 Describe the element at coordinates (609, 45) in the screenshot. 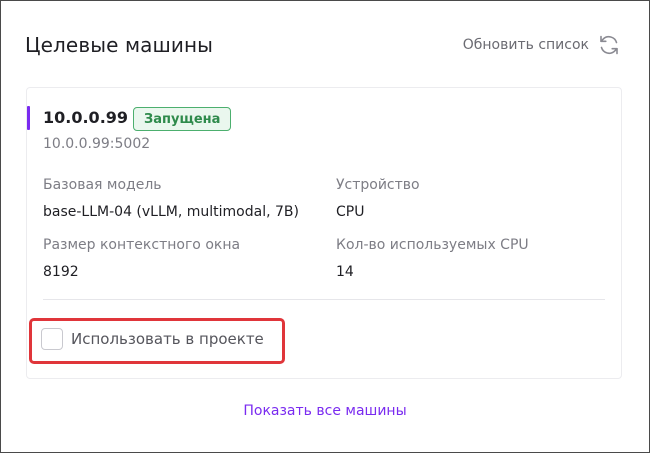

I see `refresh-icon` at that location.